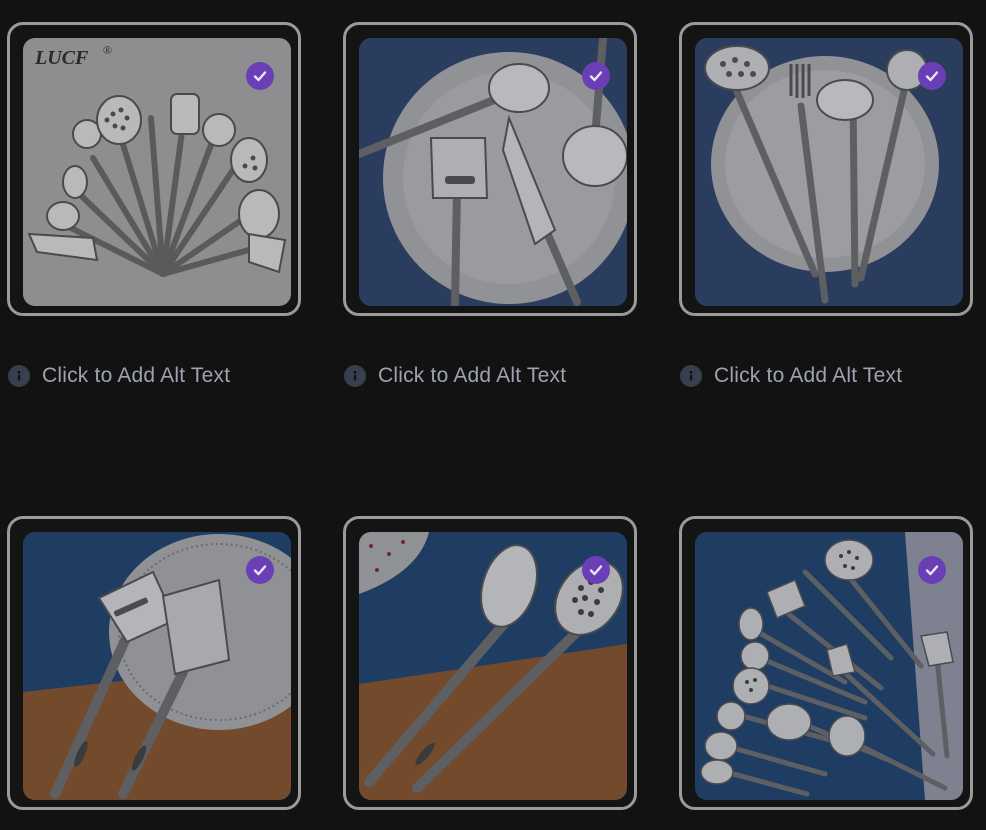 The image size is (986, 830). I want to click on brand-logo: LUCF, so click(61, 58).